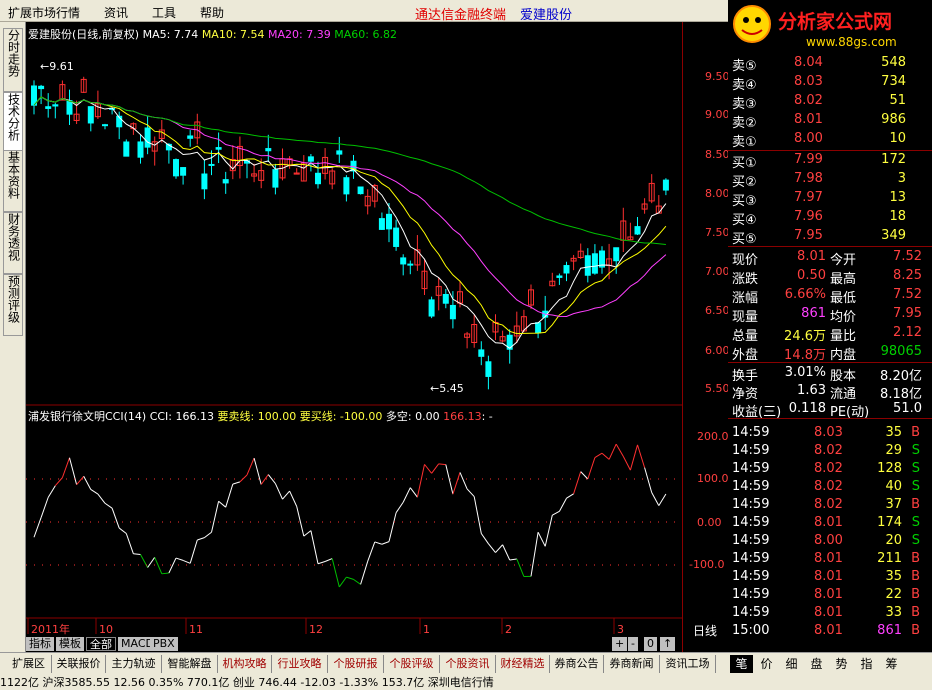 The width and height of the screenshot is (932, 690). What do you see at coordinates (744, 123) in the screenshot?
I see `orderbook-label: 卖②` at bounding box center [744, 123].